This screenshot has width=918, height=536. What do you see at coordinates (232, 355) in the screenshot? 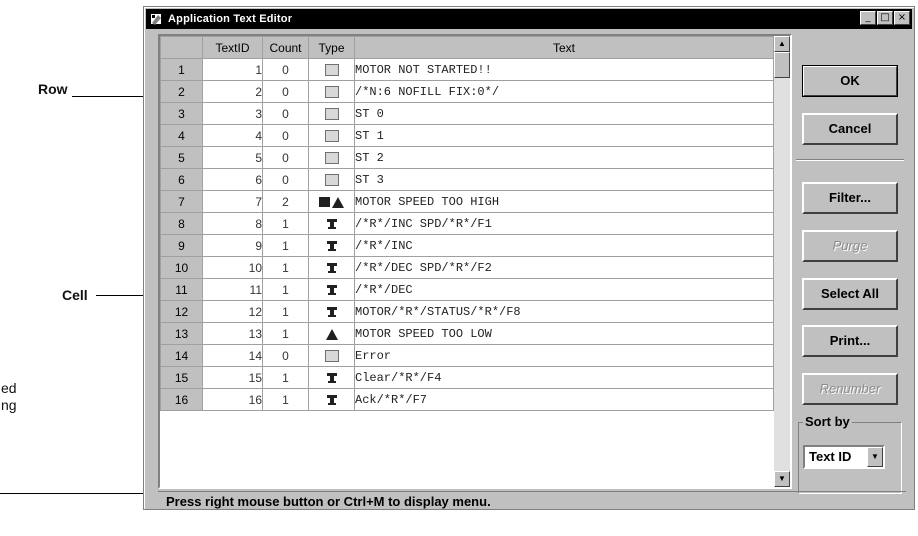
I see `cell-textid: 14` at bounding box center [232, 355].